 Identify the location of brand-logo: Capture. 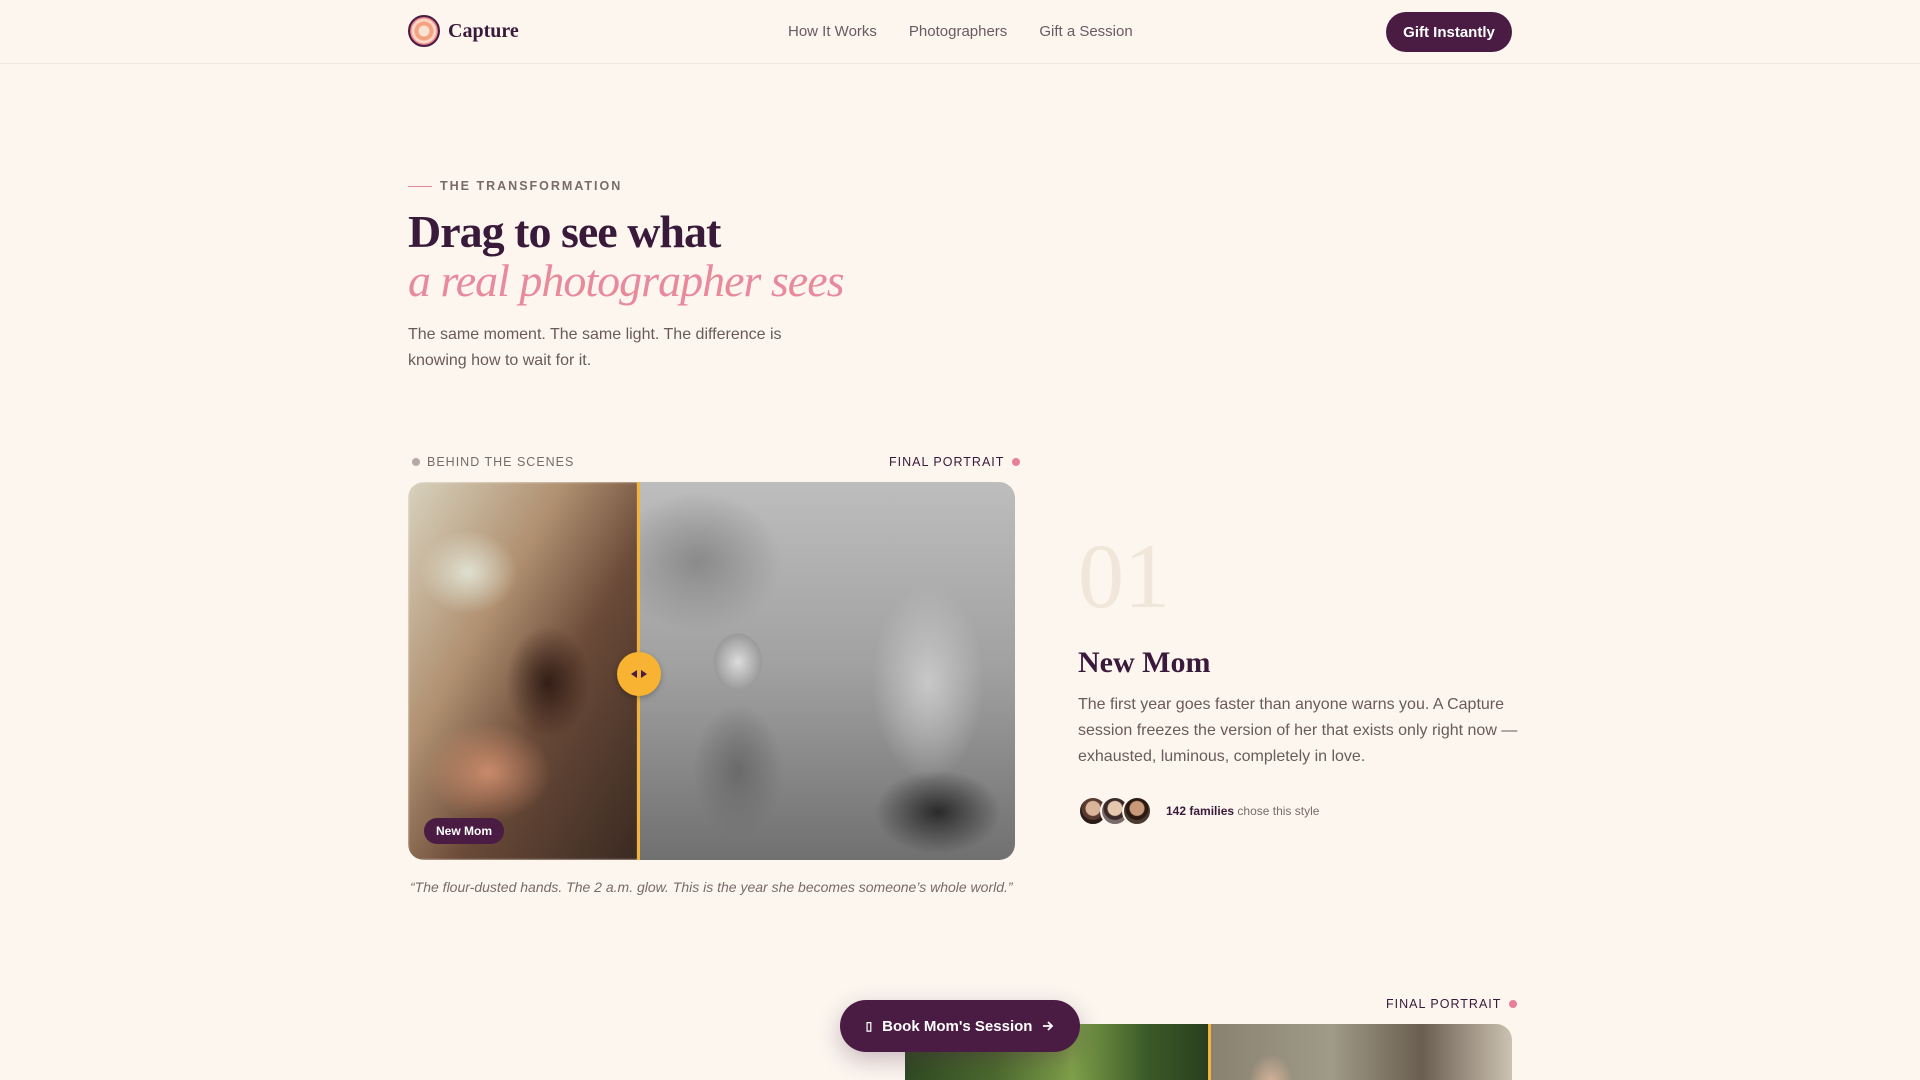
(463, 31).